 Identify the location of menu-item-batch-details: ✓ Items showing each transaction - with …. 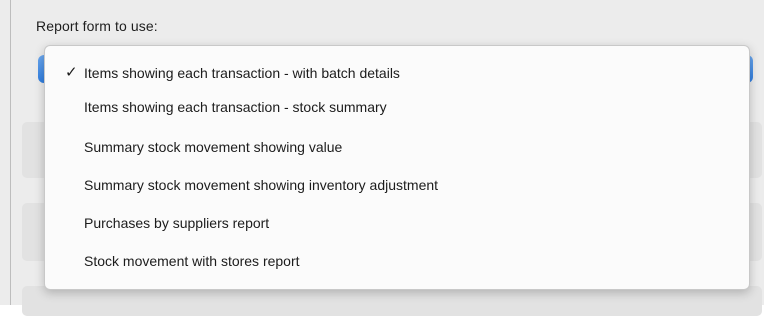
(397, 73).